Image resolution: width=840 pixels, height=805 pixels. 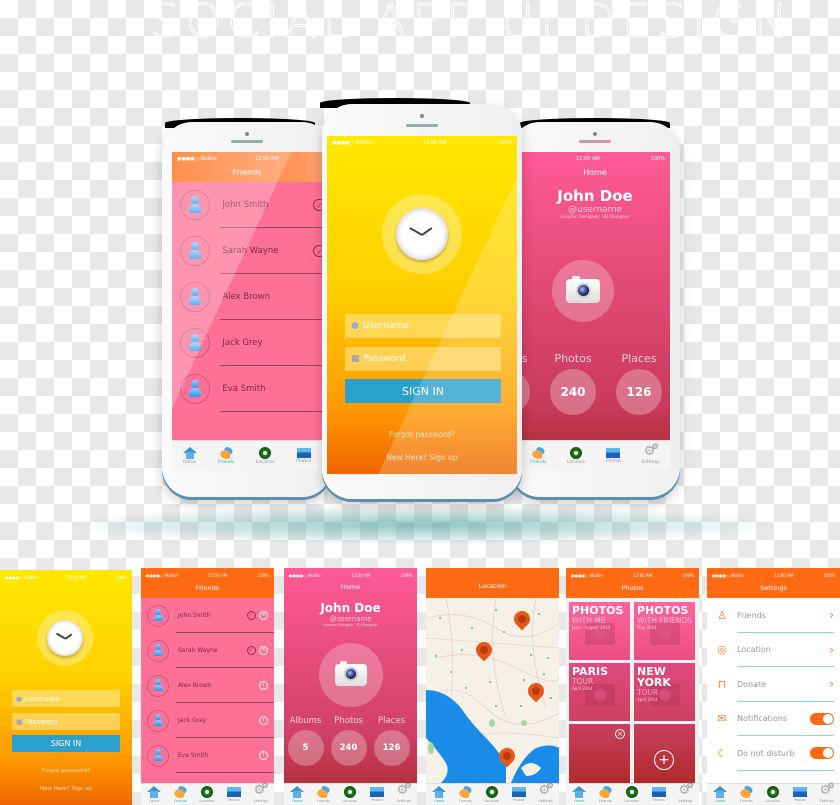 I want to click on tab-label: Settings, so click(x=826, y=801).